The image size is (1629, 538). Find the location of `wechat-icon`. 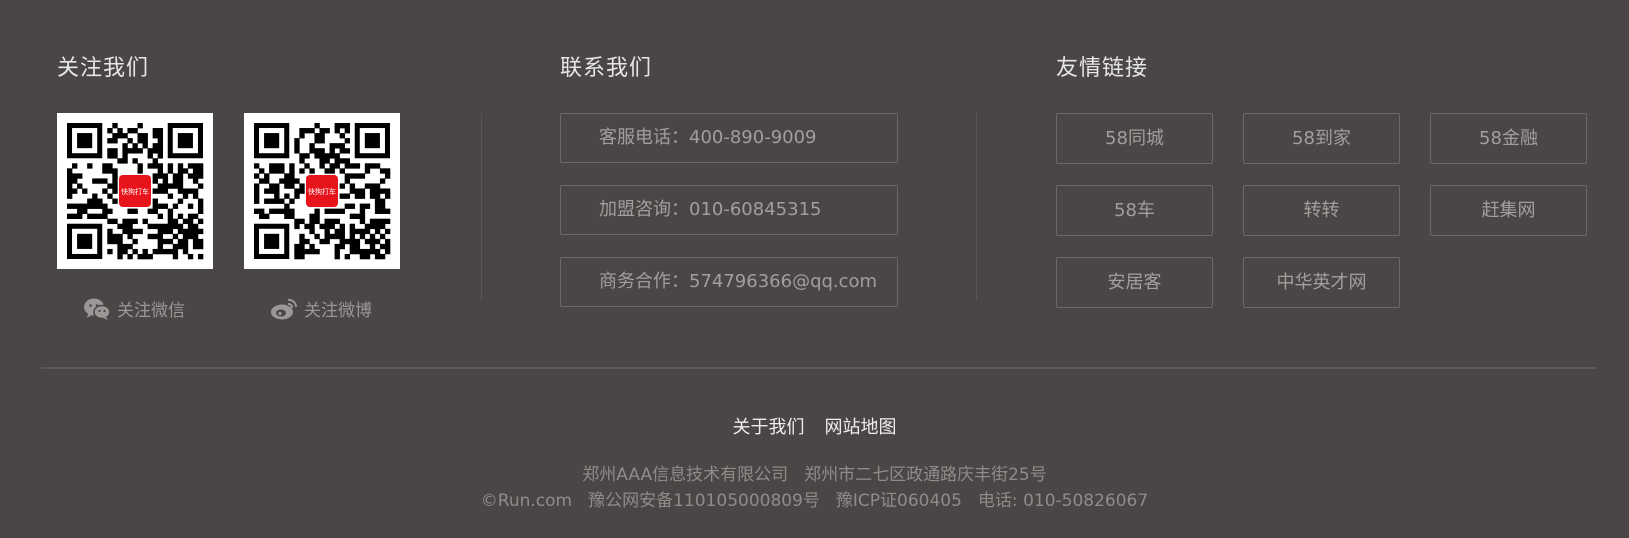

wechat-icon is located at coordinates (97, 309).